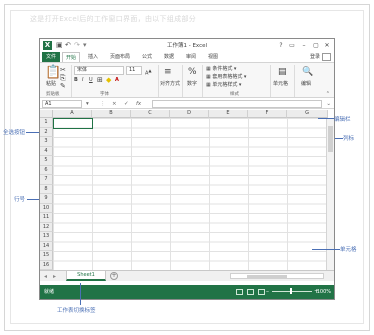 The height and width of the screenshot is (335, 374). Describe the element at coordinates (46, 170) in the screenshot. I see `row-header: 6` at that location.